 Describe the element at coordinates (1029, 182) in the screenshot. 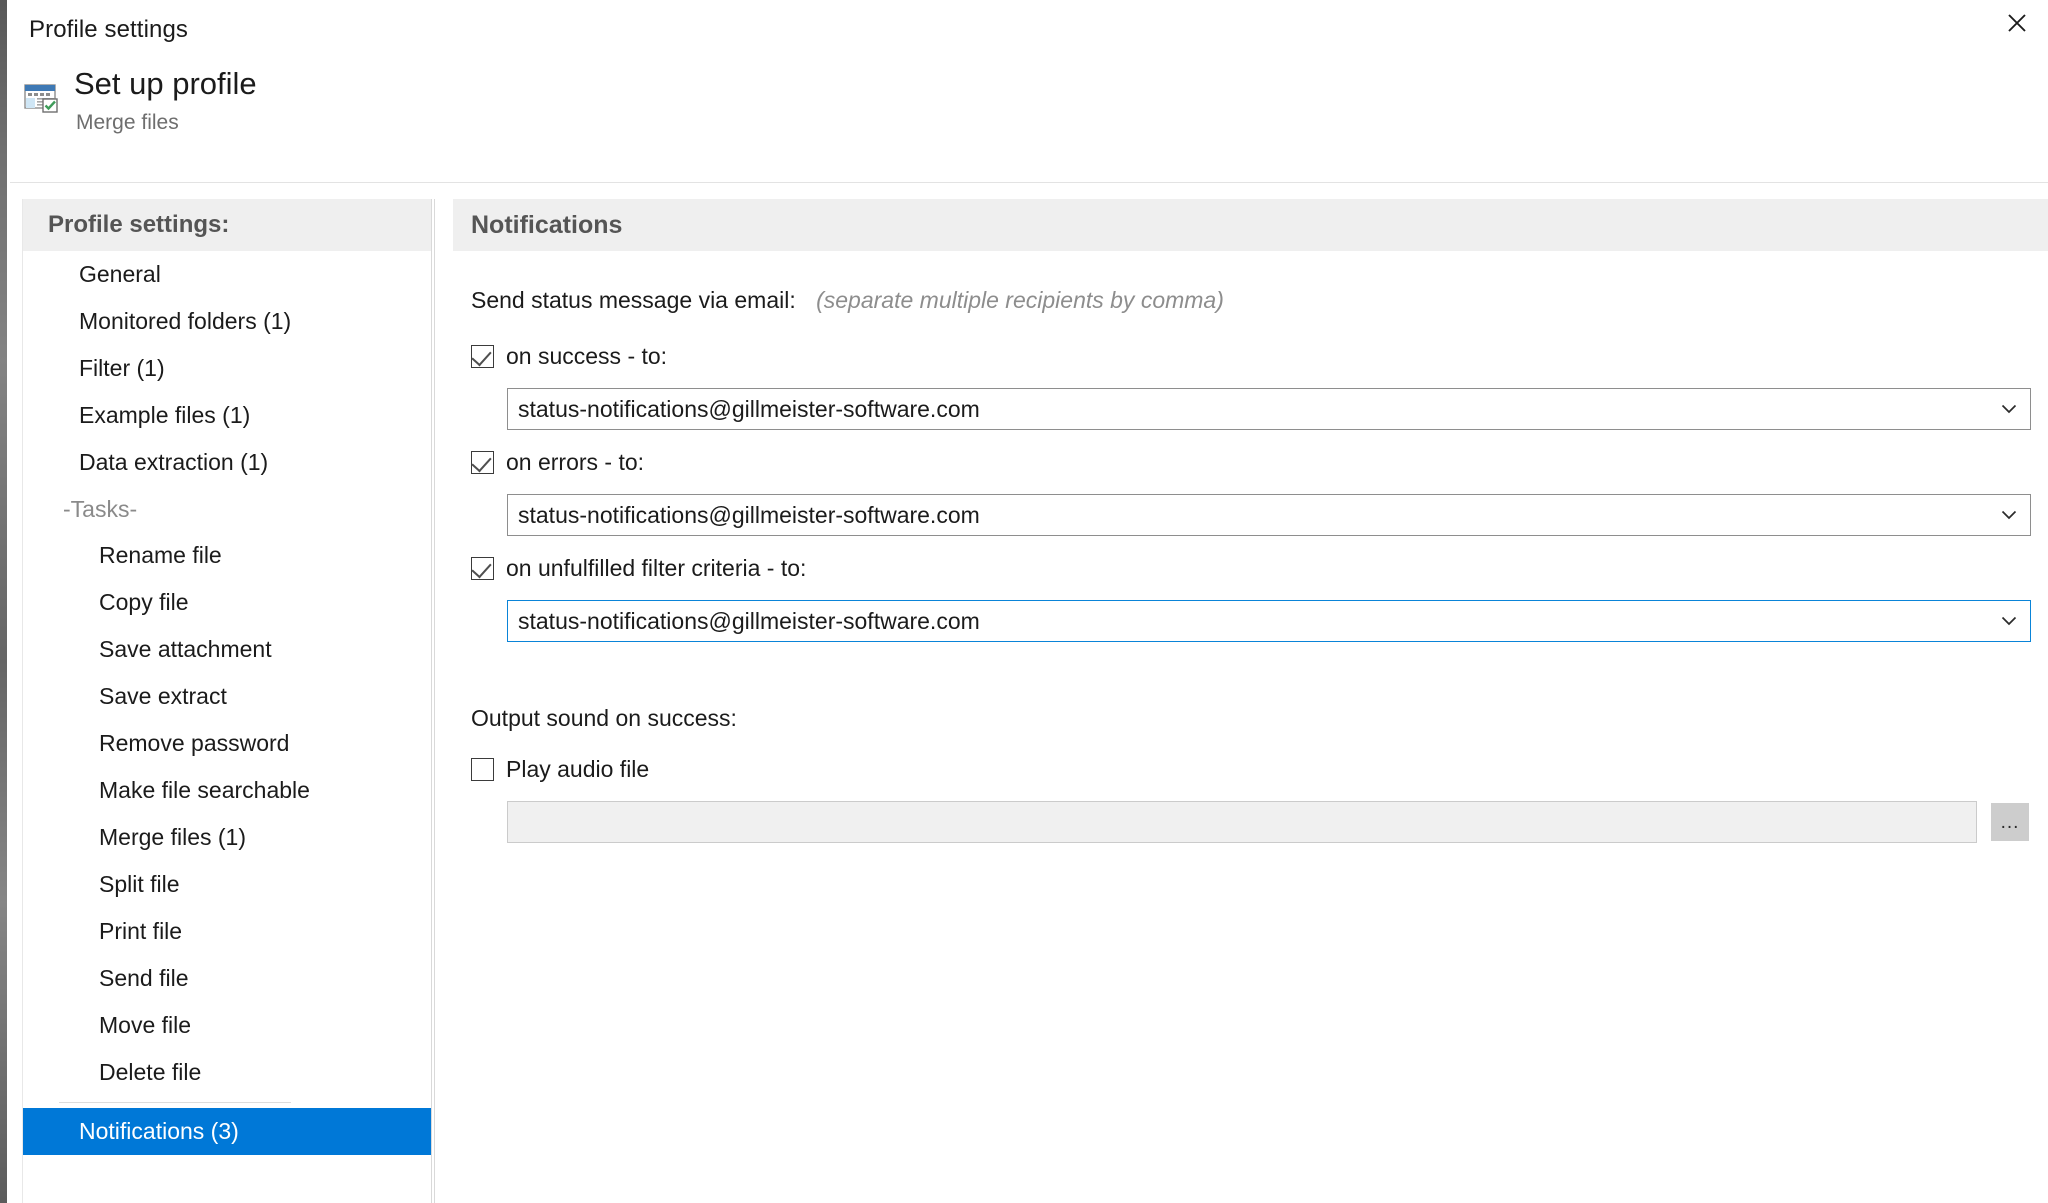

I see `header-divider` at that location.